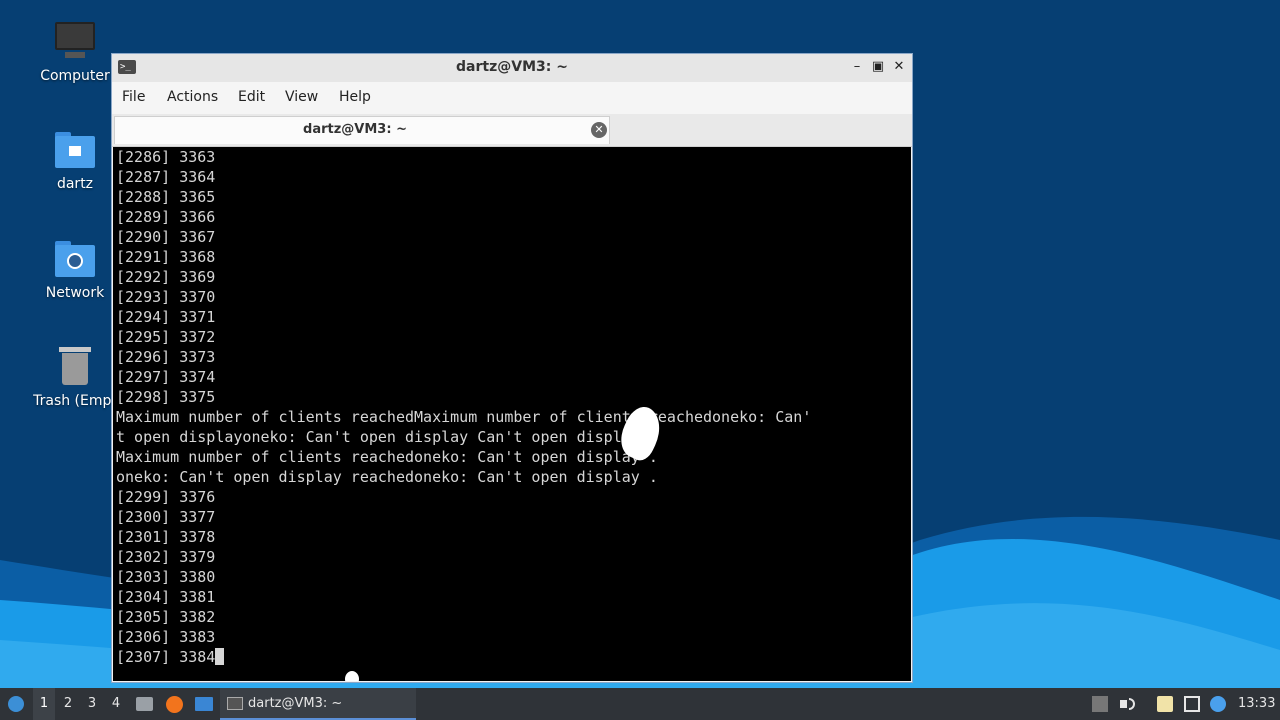  What do you see at coordinates (166, 317) in the screenshot?
I see `terminal-line: [2294] 3371` at bounding box center [166, 317].